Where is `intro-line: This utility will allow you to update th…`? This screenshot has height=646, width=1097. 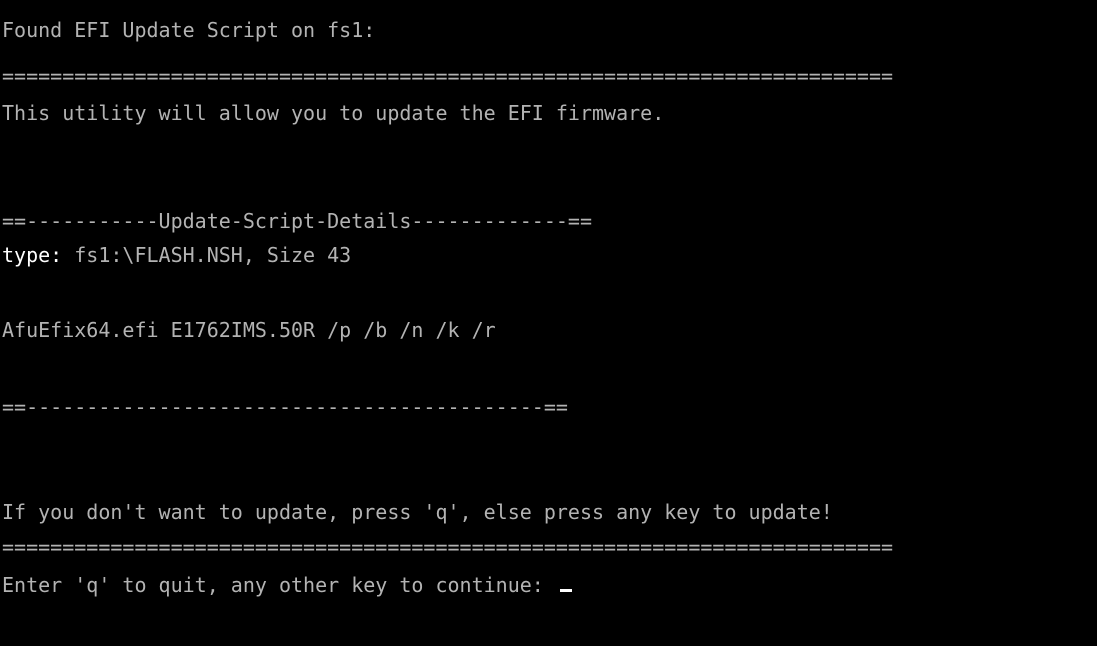
intro-line: This utility will allow you to update th… is located at coordinates (333, 113).